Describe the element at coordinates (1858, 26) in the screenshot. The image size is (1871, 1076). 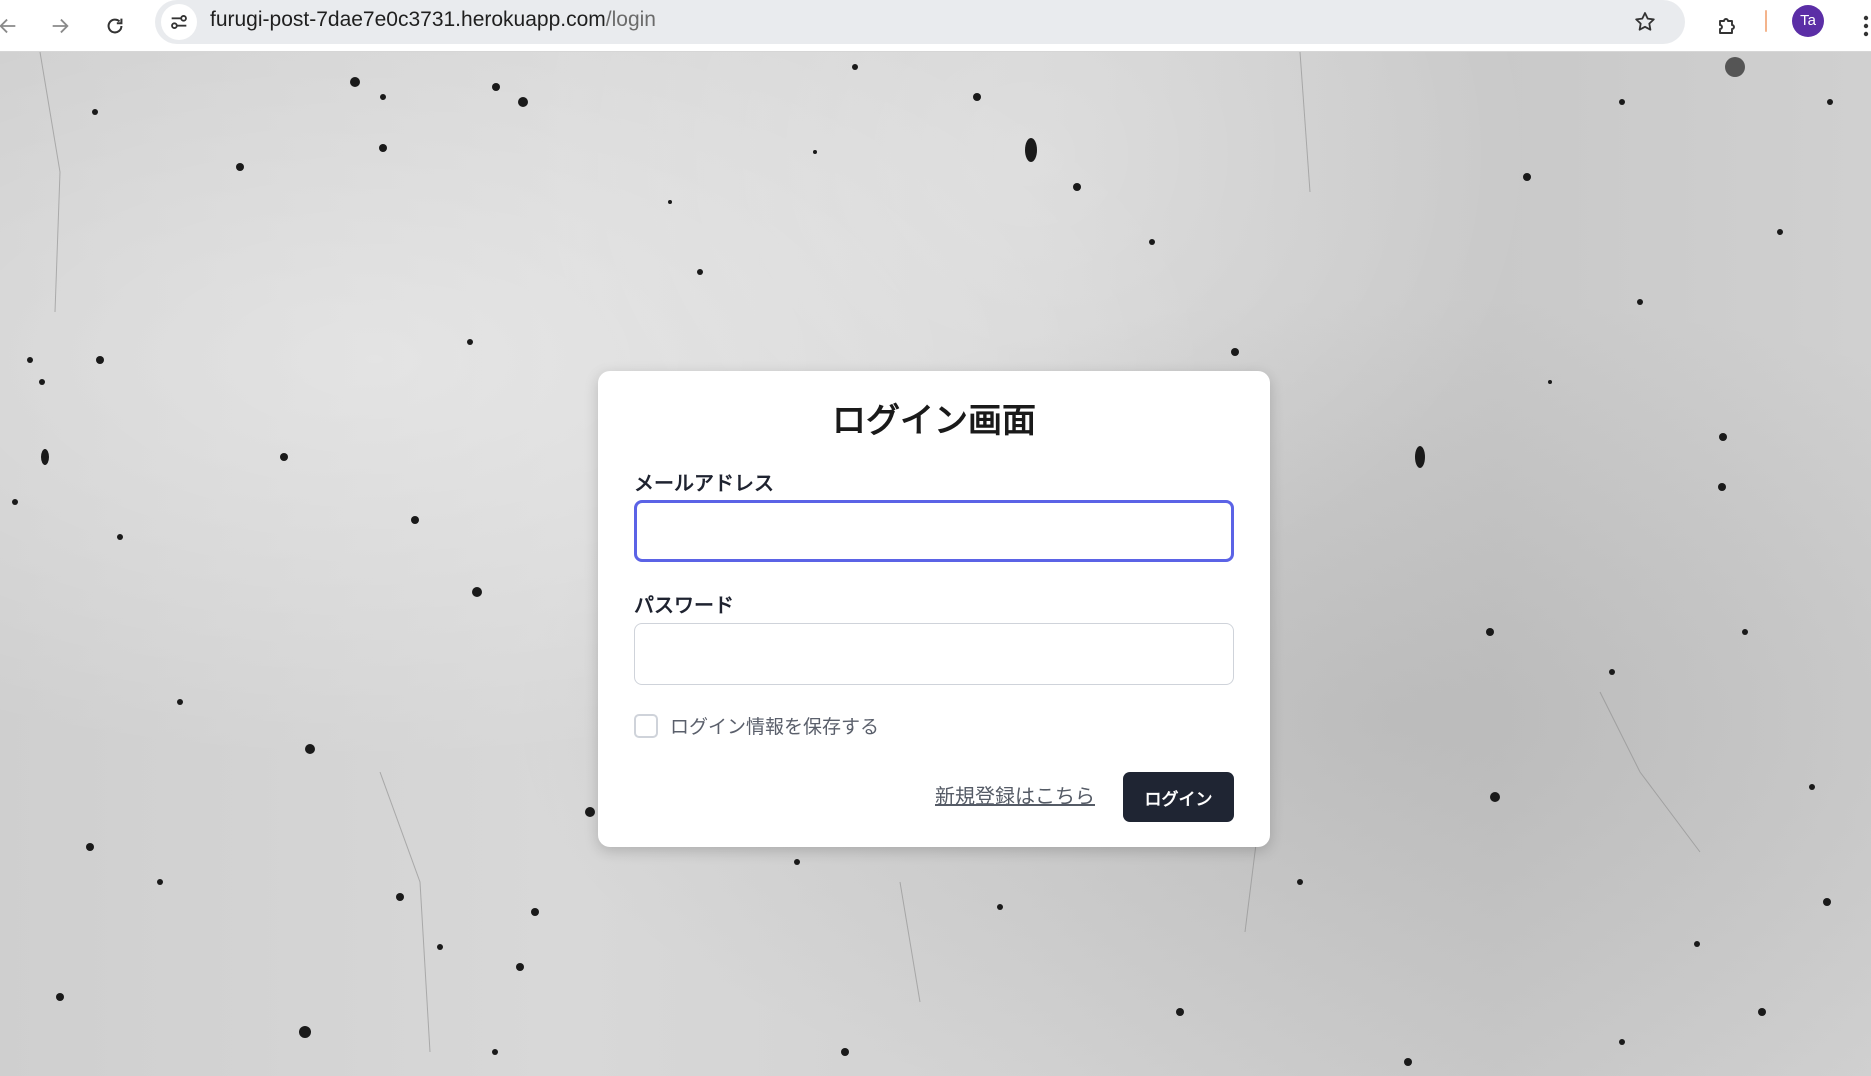
I see `more-vertical-icon` at that location.